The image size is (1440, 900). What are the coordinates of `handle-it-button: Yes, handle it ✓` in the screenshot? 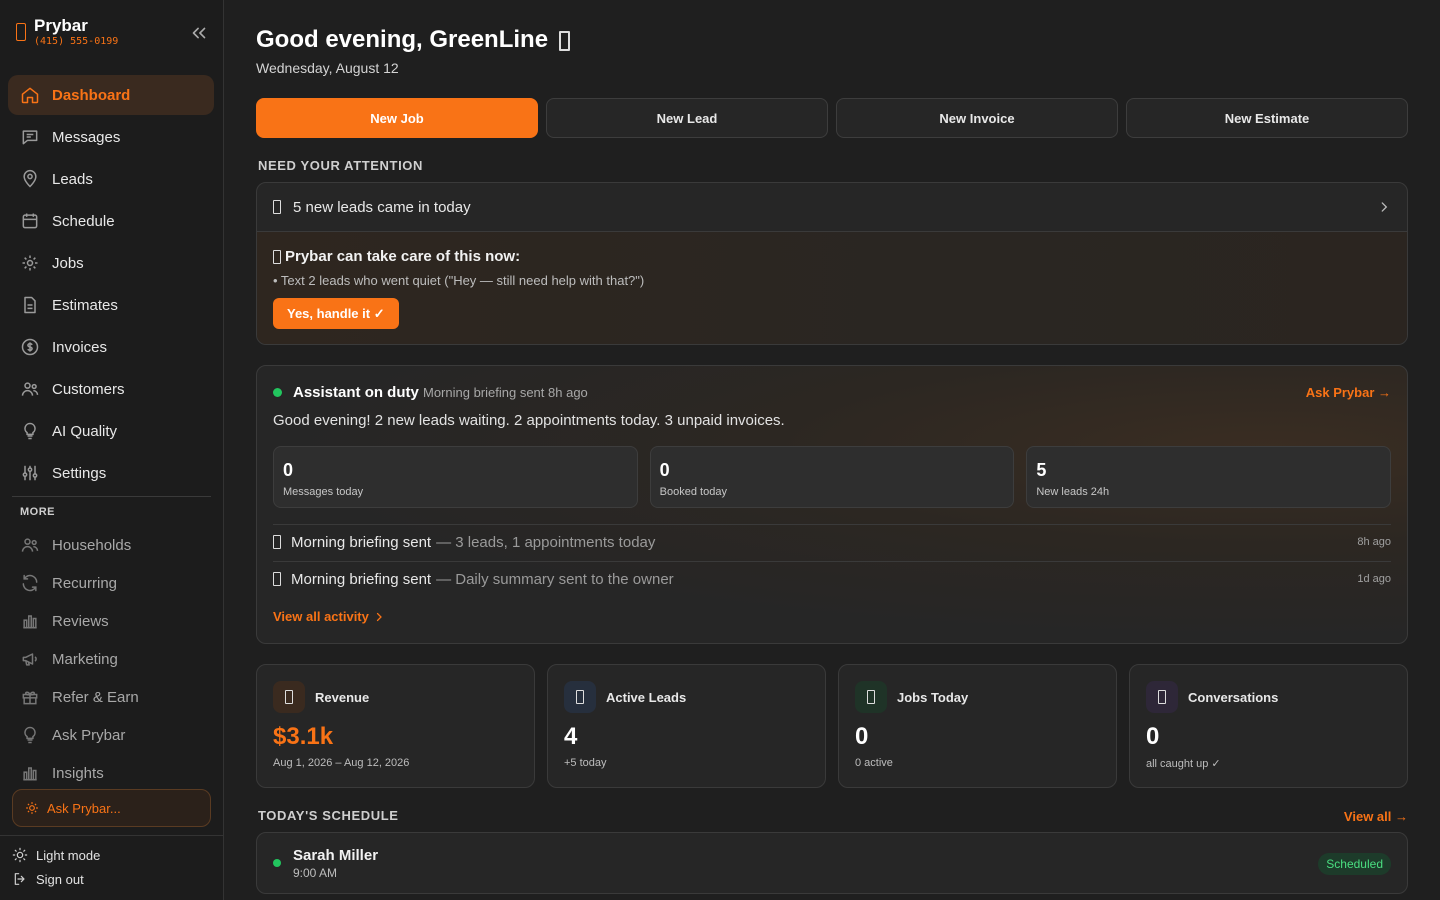 It's located at (336, 313).